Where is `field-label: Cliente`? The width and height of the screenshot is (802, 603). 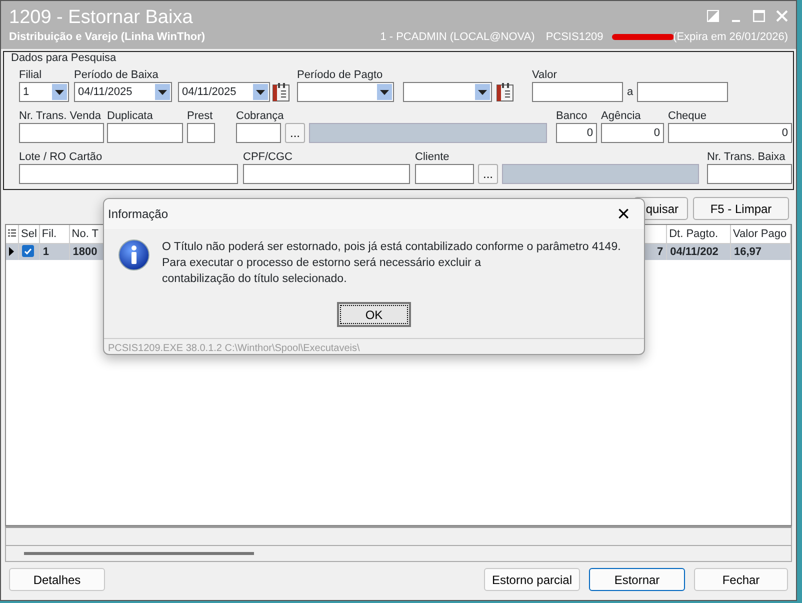 field-label: Cliente is located at coordinates (432, 157).